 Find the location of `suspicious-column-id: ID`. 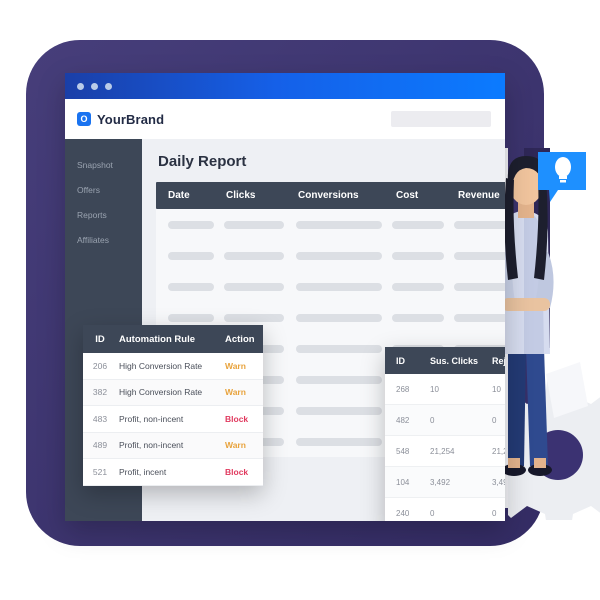

suspicious-column-id: ID is located at coordinates (407, 361).